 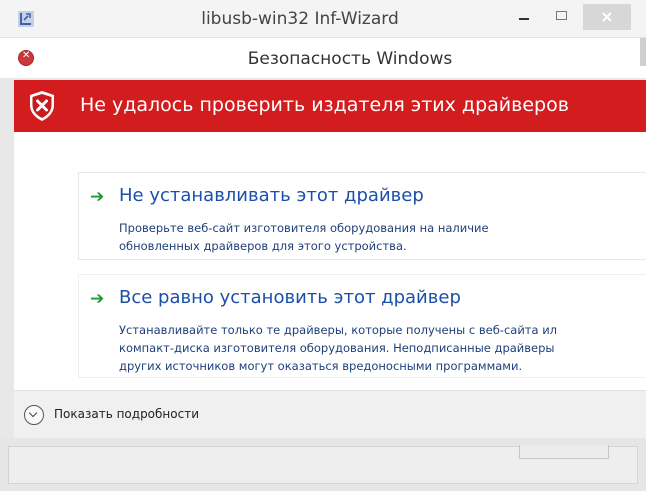 I want to click on maximize-button, so click(x=562, y=17).